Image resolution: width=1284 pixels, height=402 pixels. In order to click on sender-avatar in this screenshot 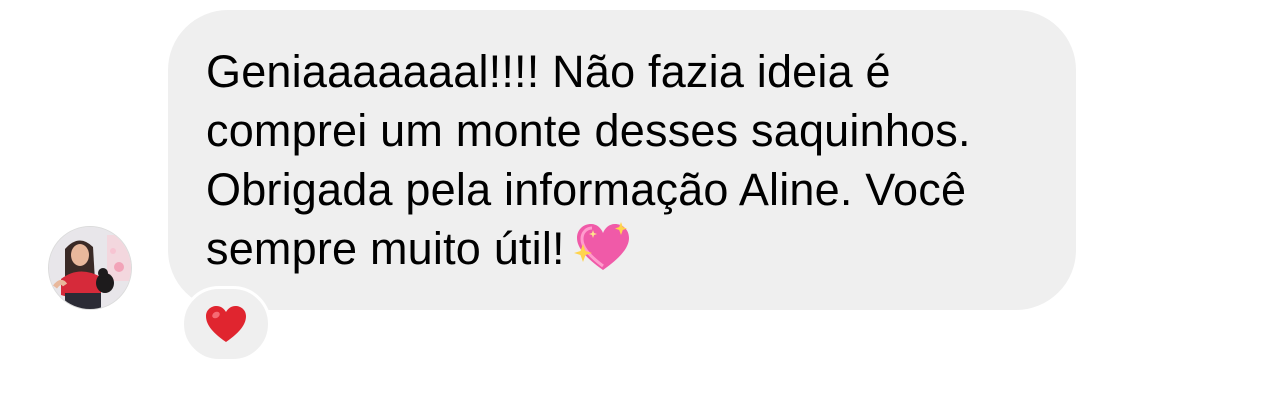, I will do `click(90, 268)`.